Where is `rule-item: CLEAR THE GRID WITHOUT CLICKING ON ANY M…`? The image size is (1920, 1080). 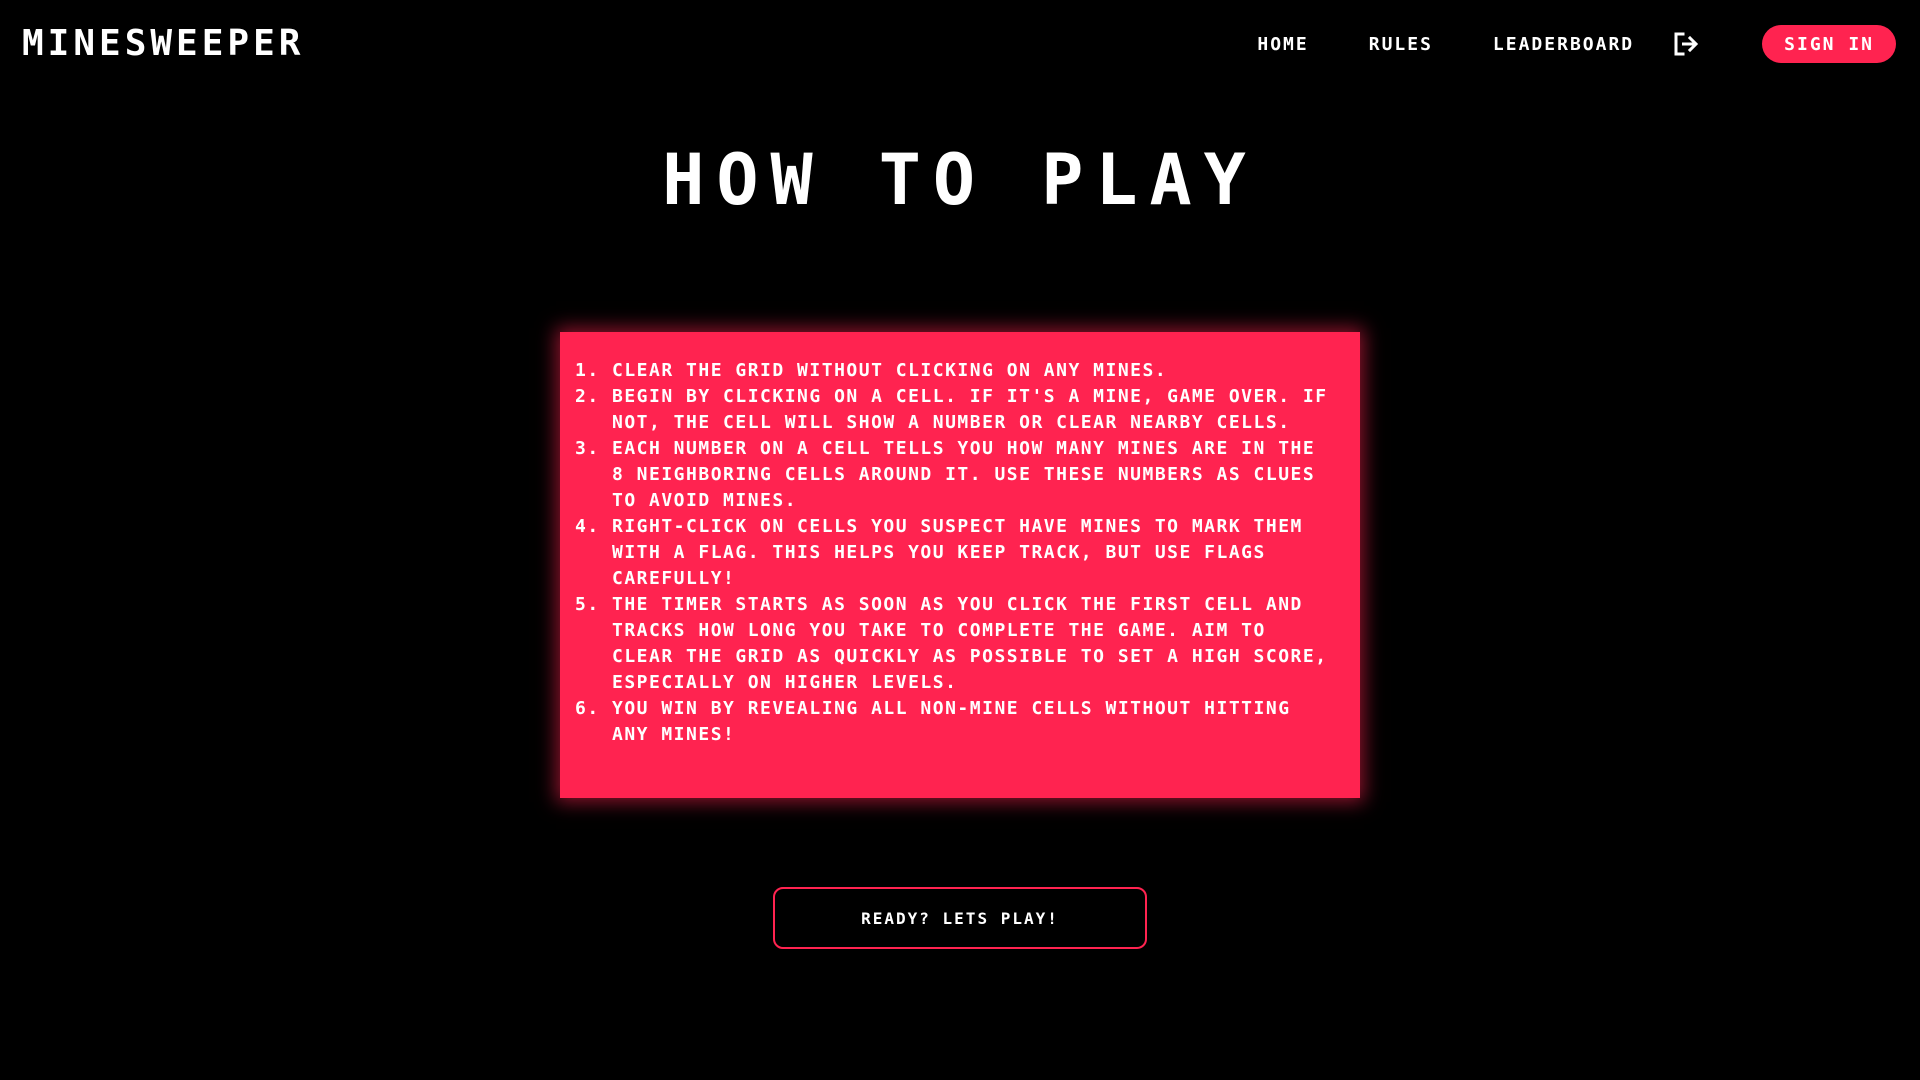 rule-item: CLEAR THE GRID WITHOUT CLICKING ON ANY M… is located at coordinates (975, 371).